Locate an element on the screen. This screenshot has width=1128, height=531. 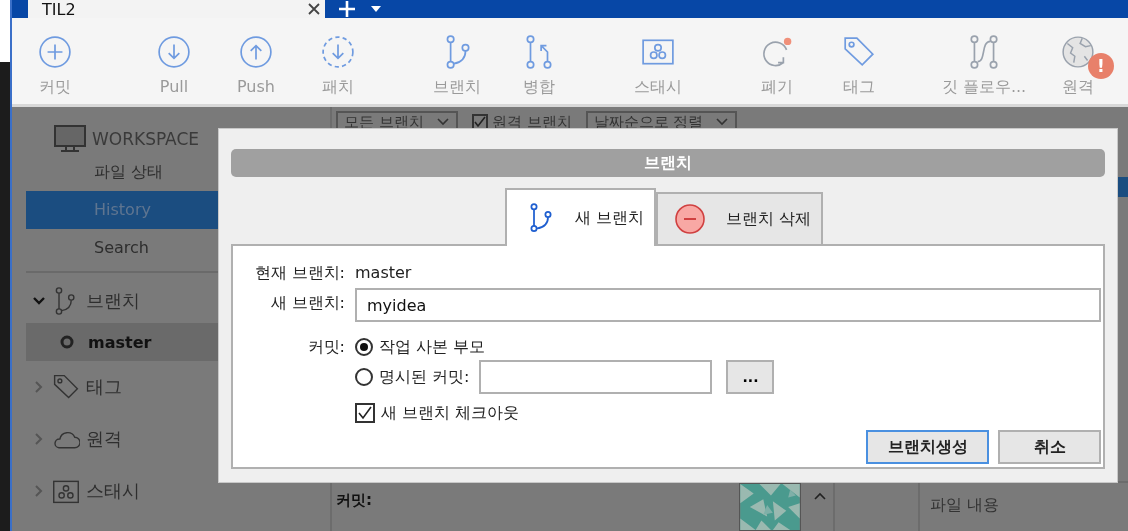
checkbox is located at coordinates (365, 413).